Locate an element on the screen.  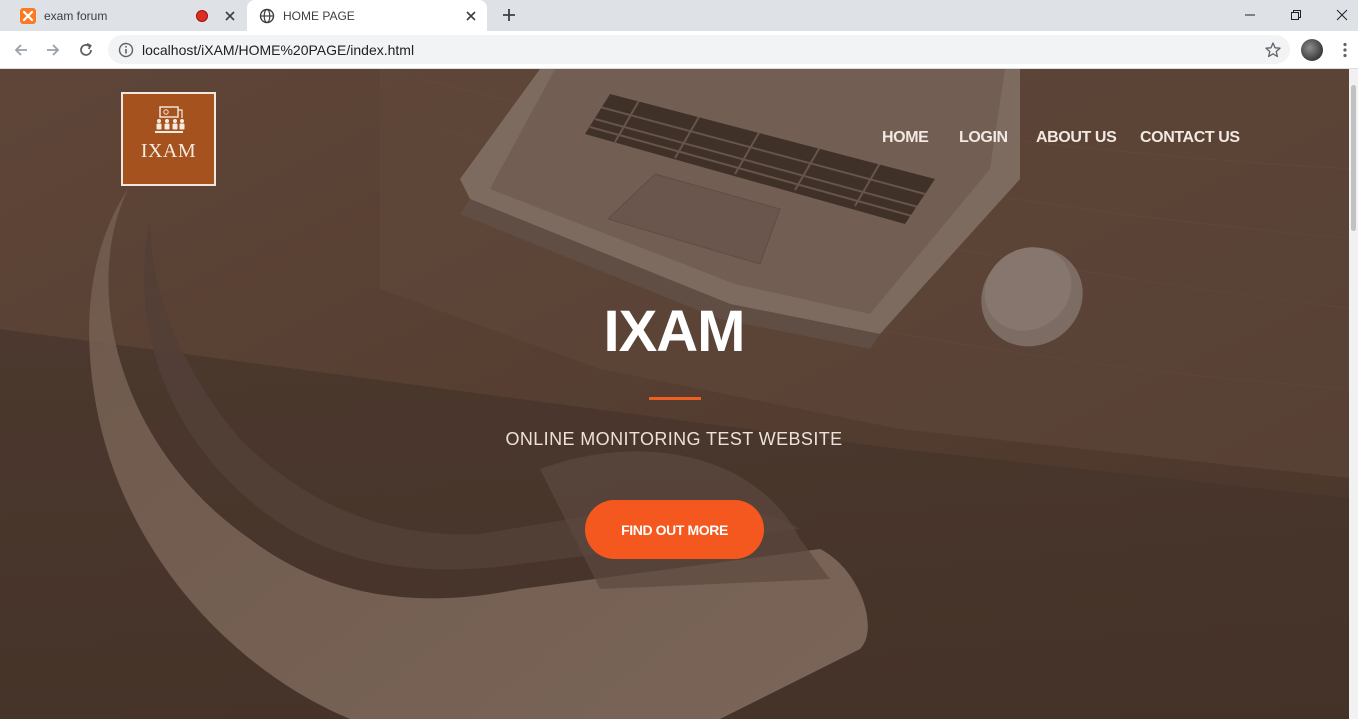
new-tab-button is located at coordinates (509, 15).